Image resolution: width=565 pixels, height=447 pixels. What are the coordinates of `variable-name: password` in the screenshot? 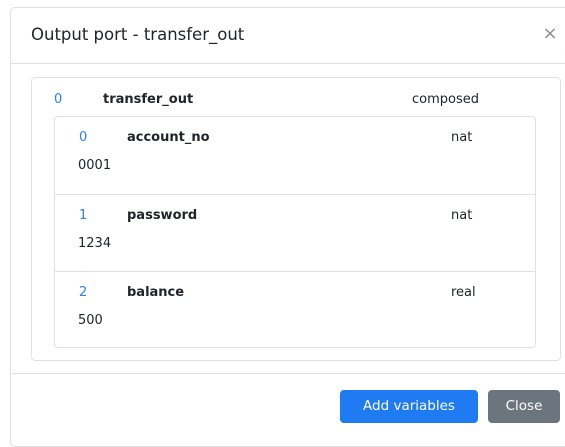 It's located at (162, 215).